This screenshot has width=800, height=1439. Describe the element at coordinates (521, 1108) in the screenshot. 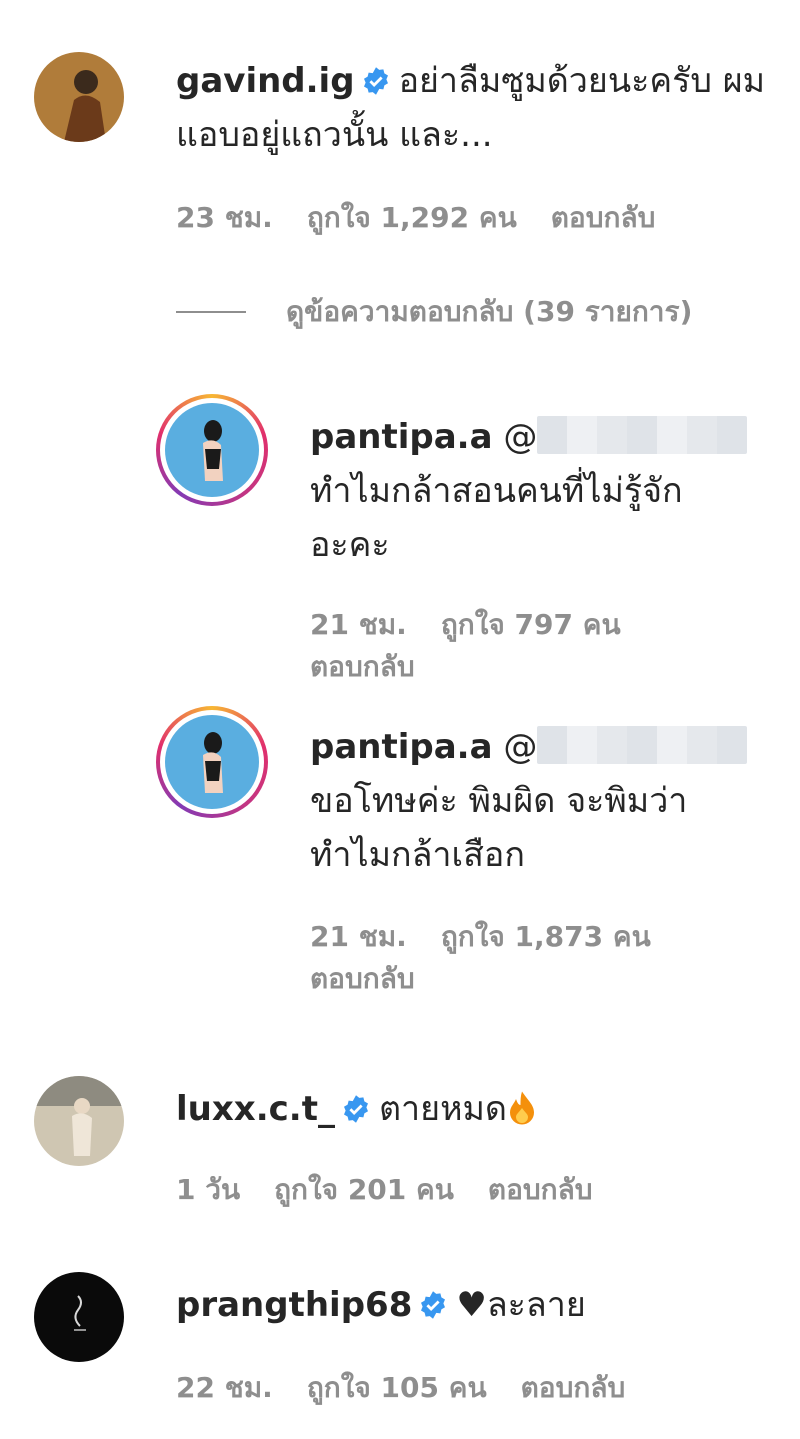

I see `fire-emoji-icon` at that location.